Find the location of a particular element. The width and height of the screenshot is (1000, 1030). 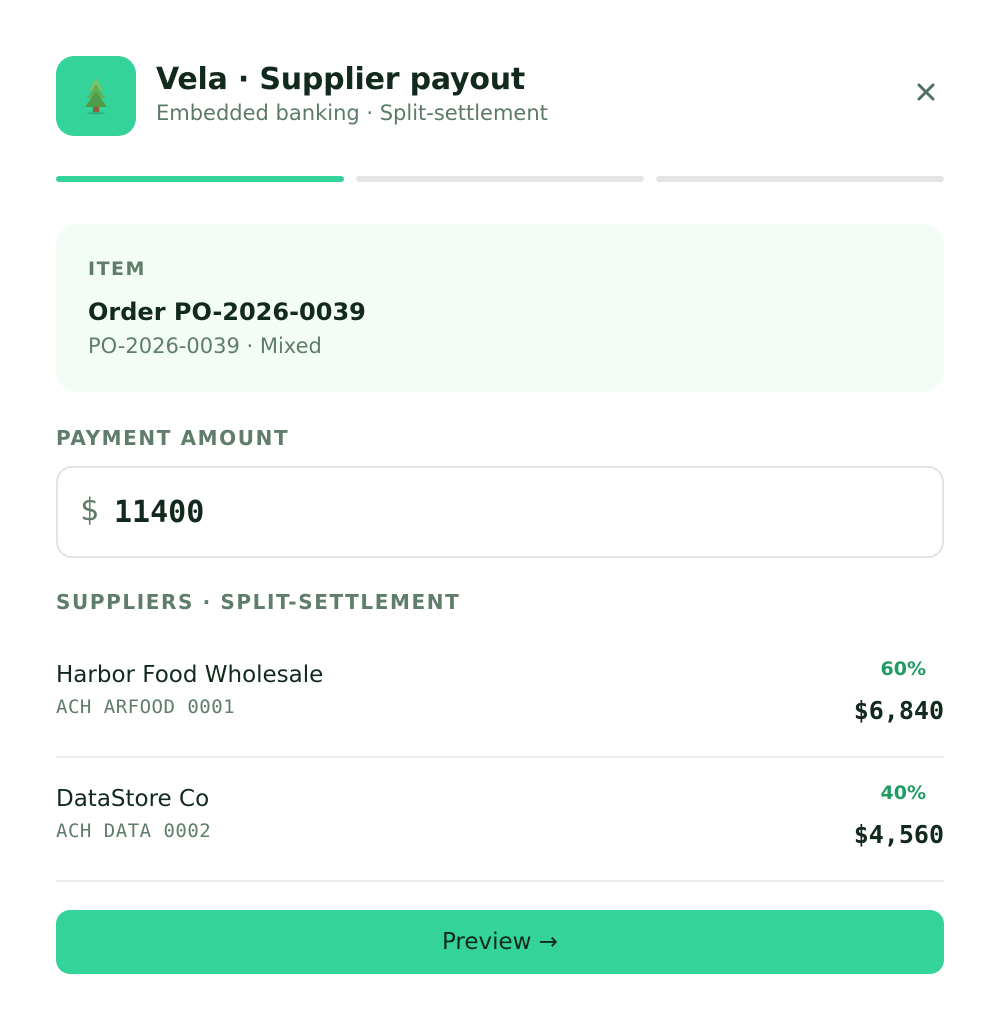

pine-tree-icon is located at coordinates (96, 96).